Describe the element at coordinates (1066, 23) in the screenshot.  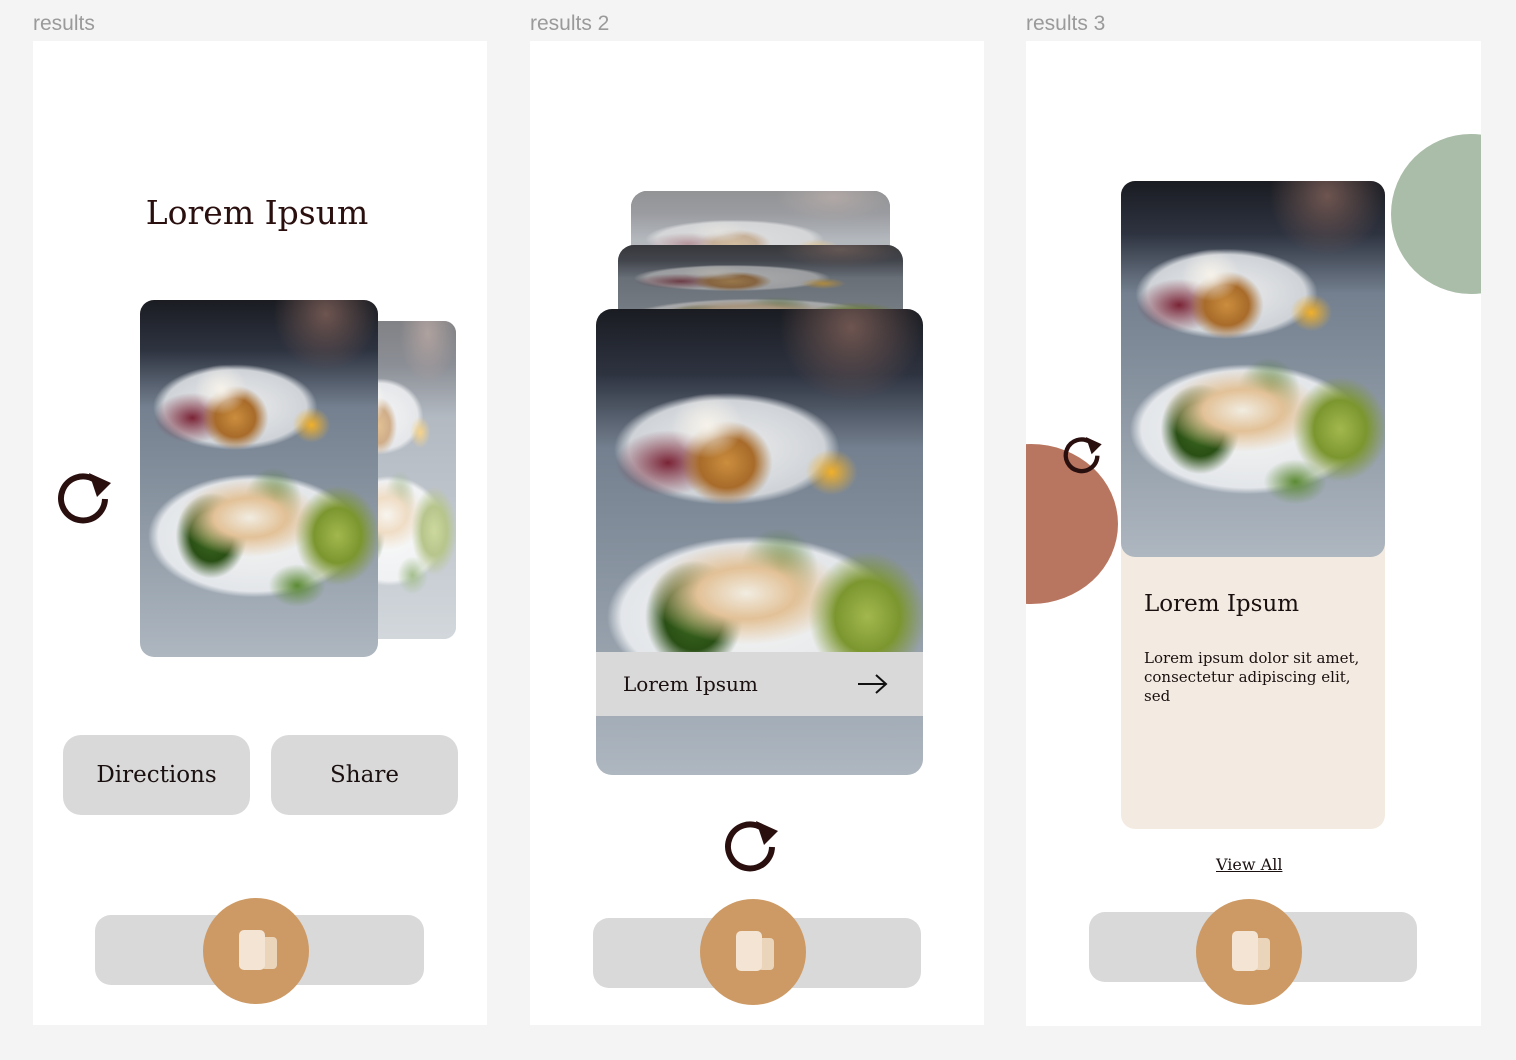
I see `frame-label-results-3: results 3` at that location.